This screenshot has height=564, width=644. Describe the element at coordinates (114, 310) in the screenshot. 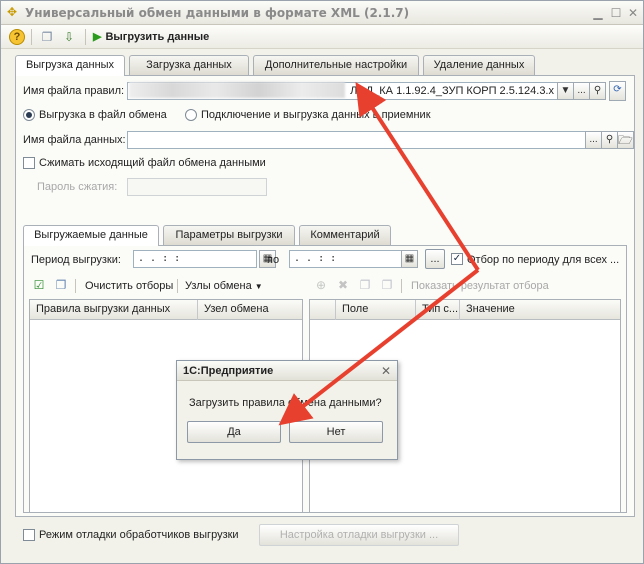

I see `column-export-rules: Правила выгрузки данных` at that location.